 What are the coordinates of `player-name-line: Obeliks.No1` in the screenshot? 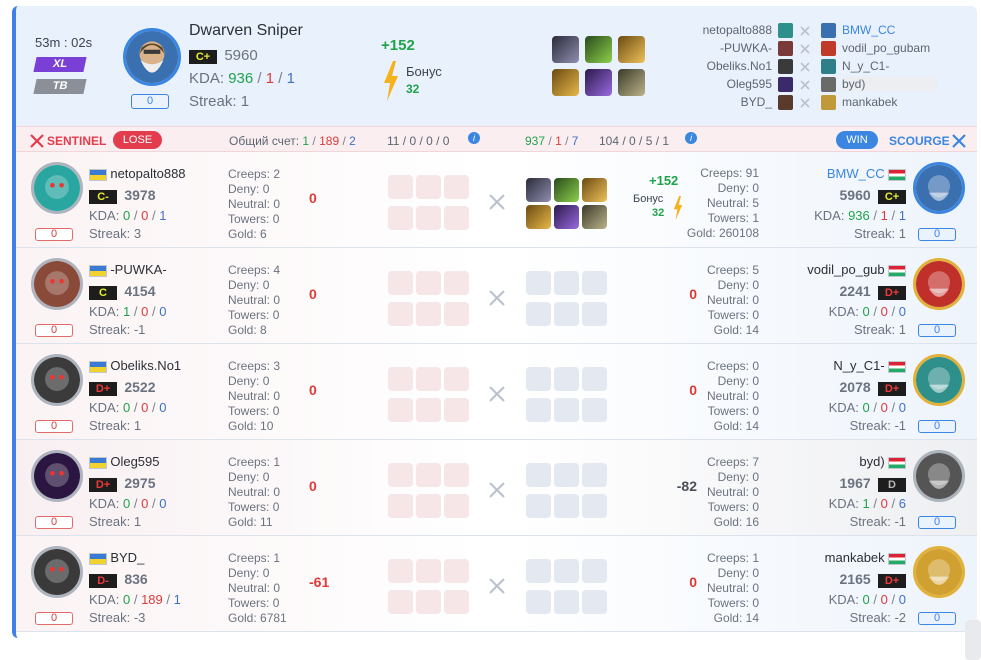 It's located at (135, 365).